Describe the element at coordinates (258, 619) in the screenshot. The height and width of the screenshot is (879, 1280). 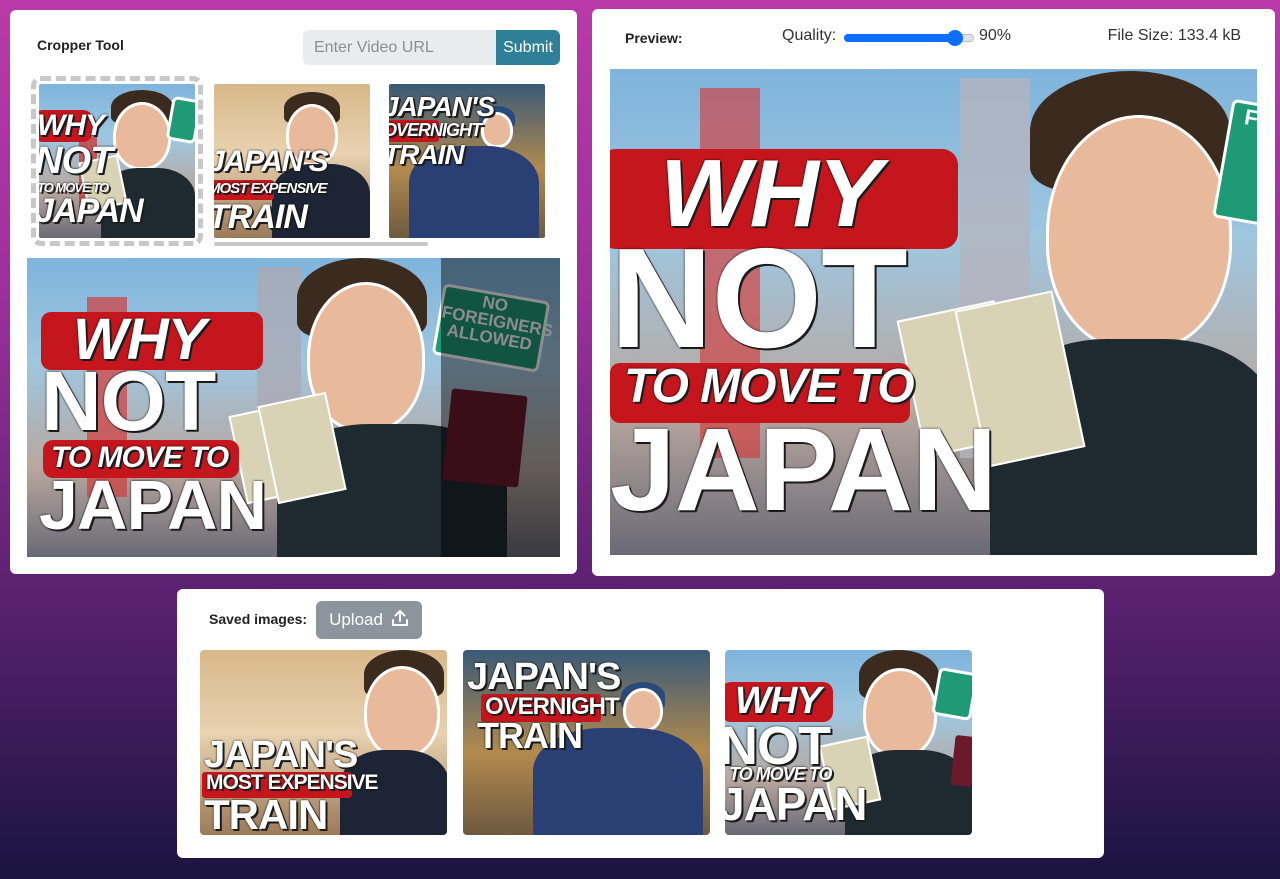
I see `saved-images-label: Saved images:` at that location.